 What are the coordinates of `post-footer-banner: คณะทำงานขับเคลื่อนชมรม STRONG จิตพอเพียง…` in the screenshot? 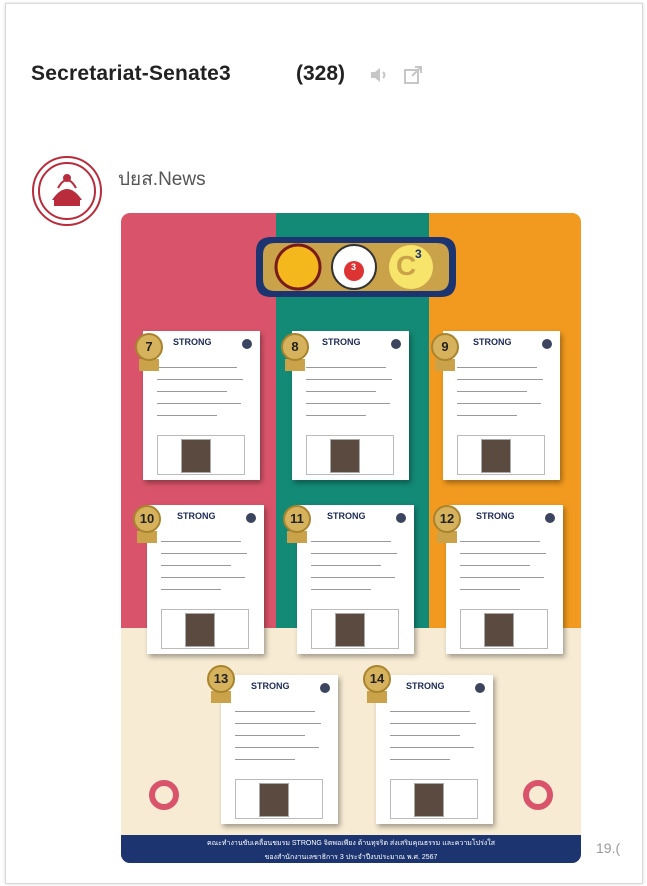 It's located at (351, 849).